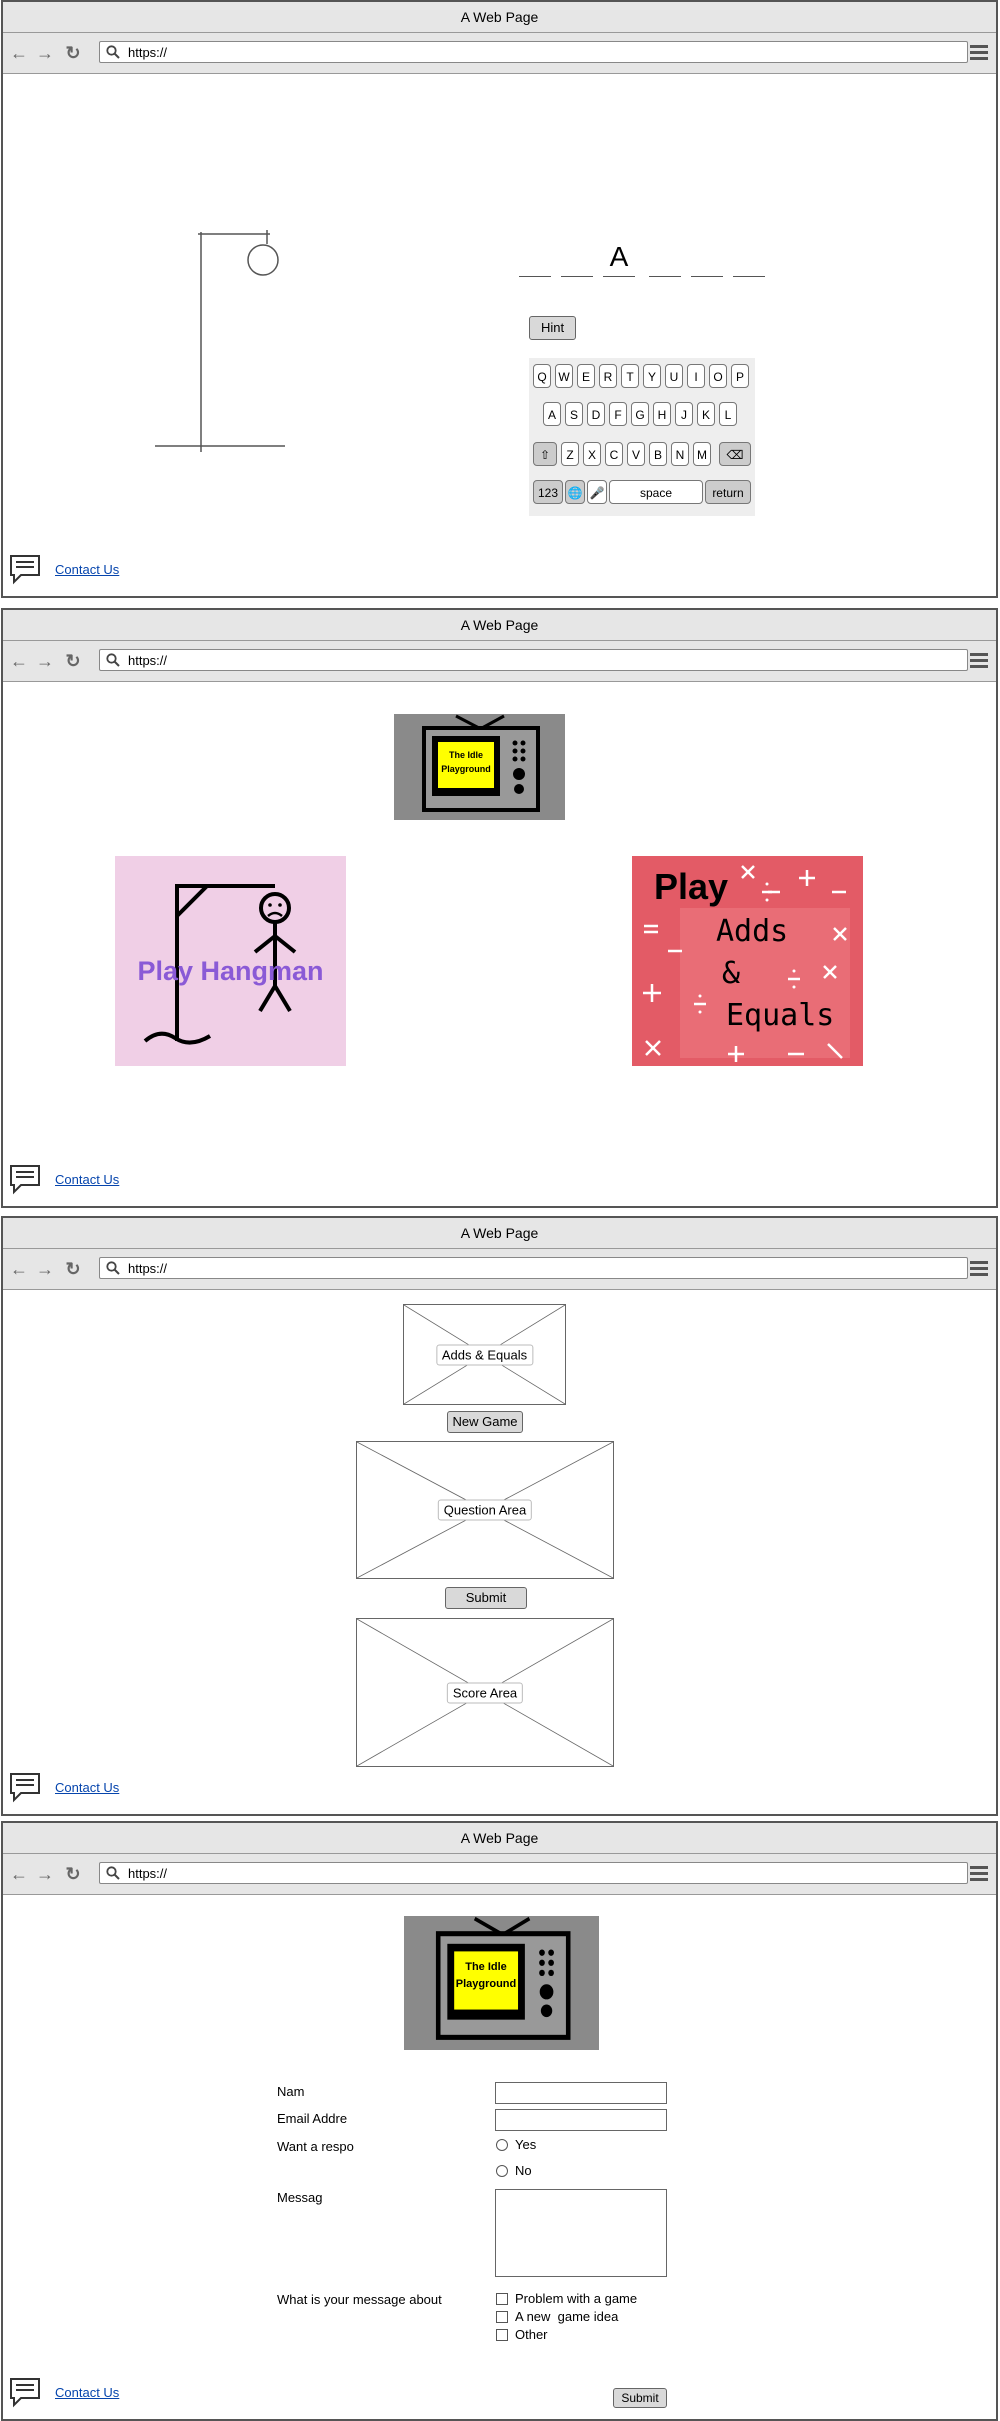  I want to click on new-game-button: New Game, so click(485, 1422).